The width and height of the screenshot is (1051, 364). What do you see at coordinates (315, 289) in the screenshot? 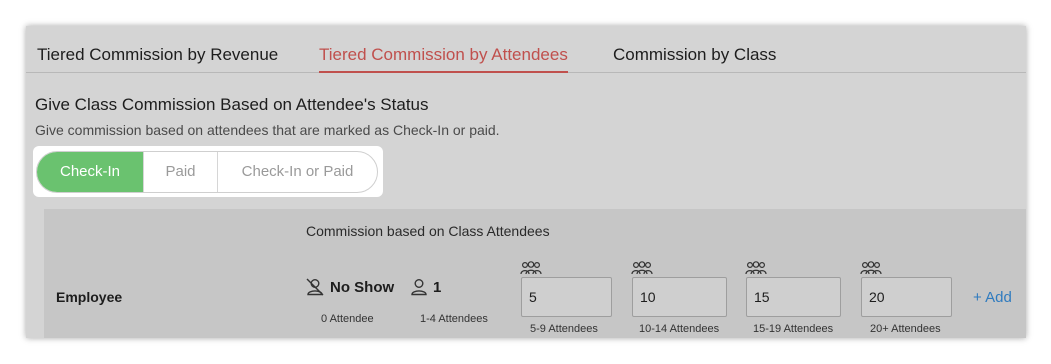
I see `user-slash-icon` at bounding box center [315, 289].